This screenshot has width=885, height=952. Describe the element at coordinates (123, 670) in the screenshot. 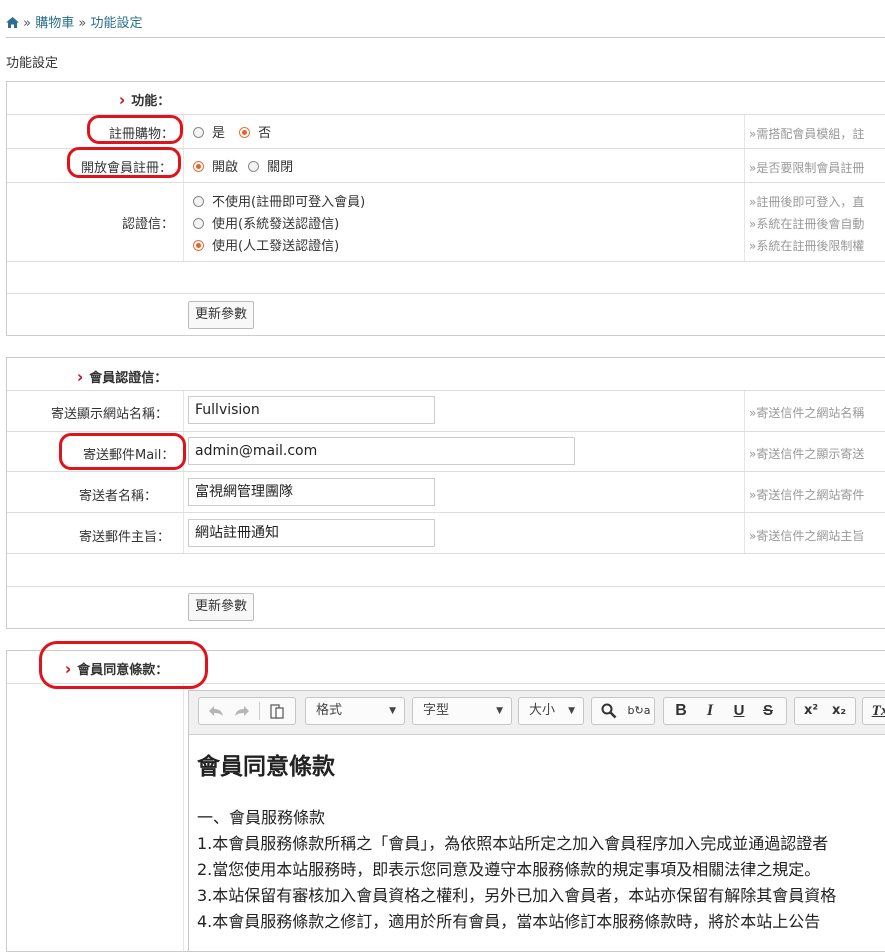

I see `section-title-text: 會員同意條款：` at that location.